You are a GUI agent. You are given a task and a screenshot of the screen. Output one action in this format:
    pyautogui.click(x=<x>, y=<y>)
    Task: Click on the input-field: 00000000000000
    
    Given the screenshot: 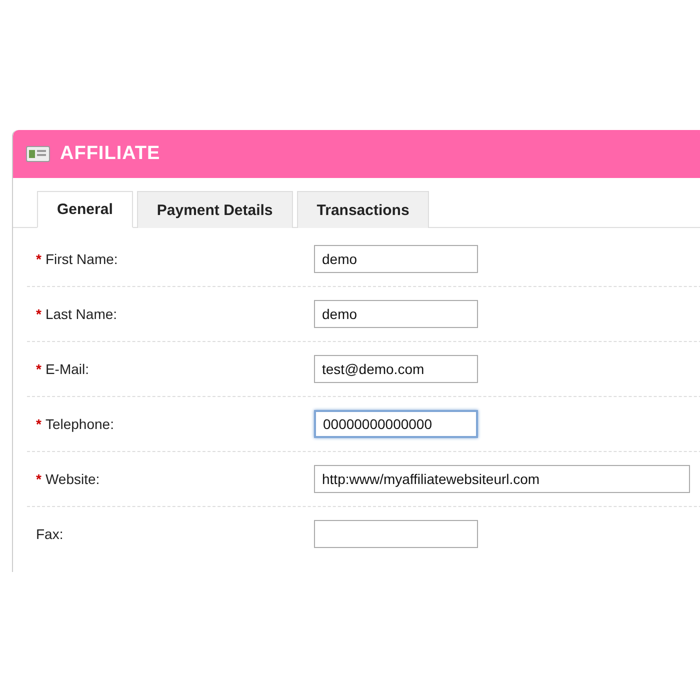 What is the action you would take?
    pyautogui.click(x=396, y=424)
    